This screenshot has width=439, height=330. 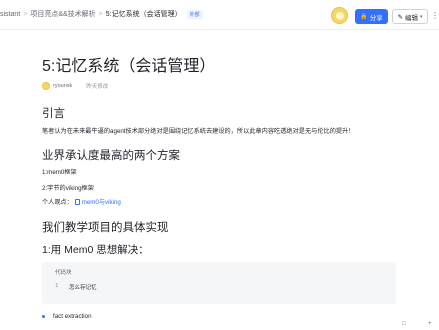 What do you see at coordinates (63, 273) in the screenshot?
I see `code-language-label: 代码块` at bounding box center [63, 273].